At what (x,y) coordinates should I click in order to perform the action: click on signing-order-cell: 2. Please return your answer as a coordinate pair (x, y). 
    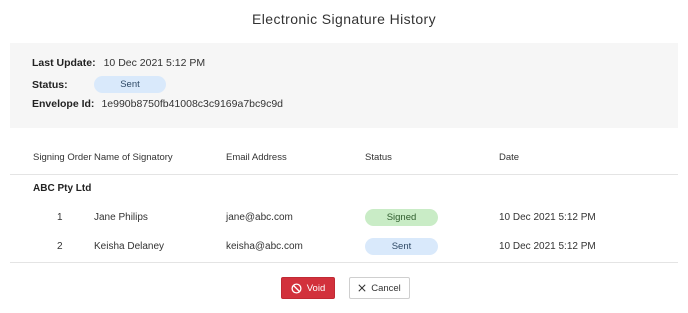
    Looking at the image, I should click on (60, 246).